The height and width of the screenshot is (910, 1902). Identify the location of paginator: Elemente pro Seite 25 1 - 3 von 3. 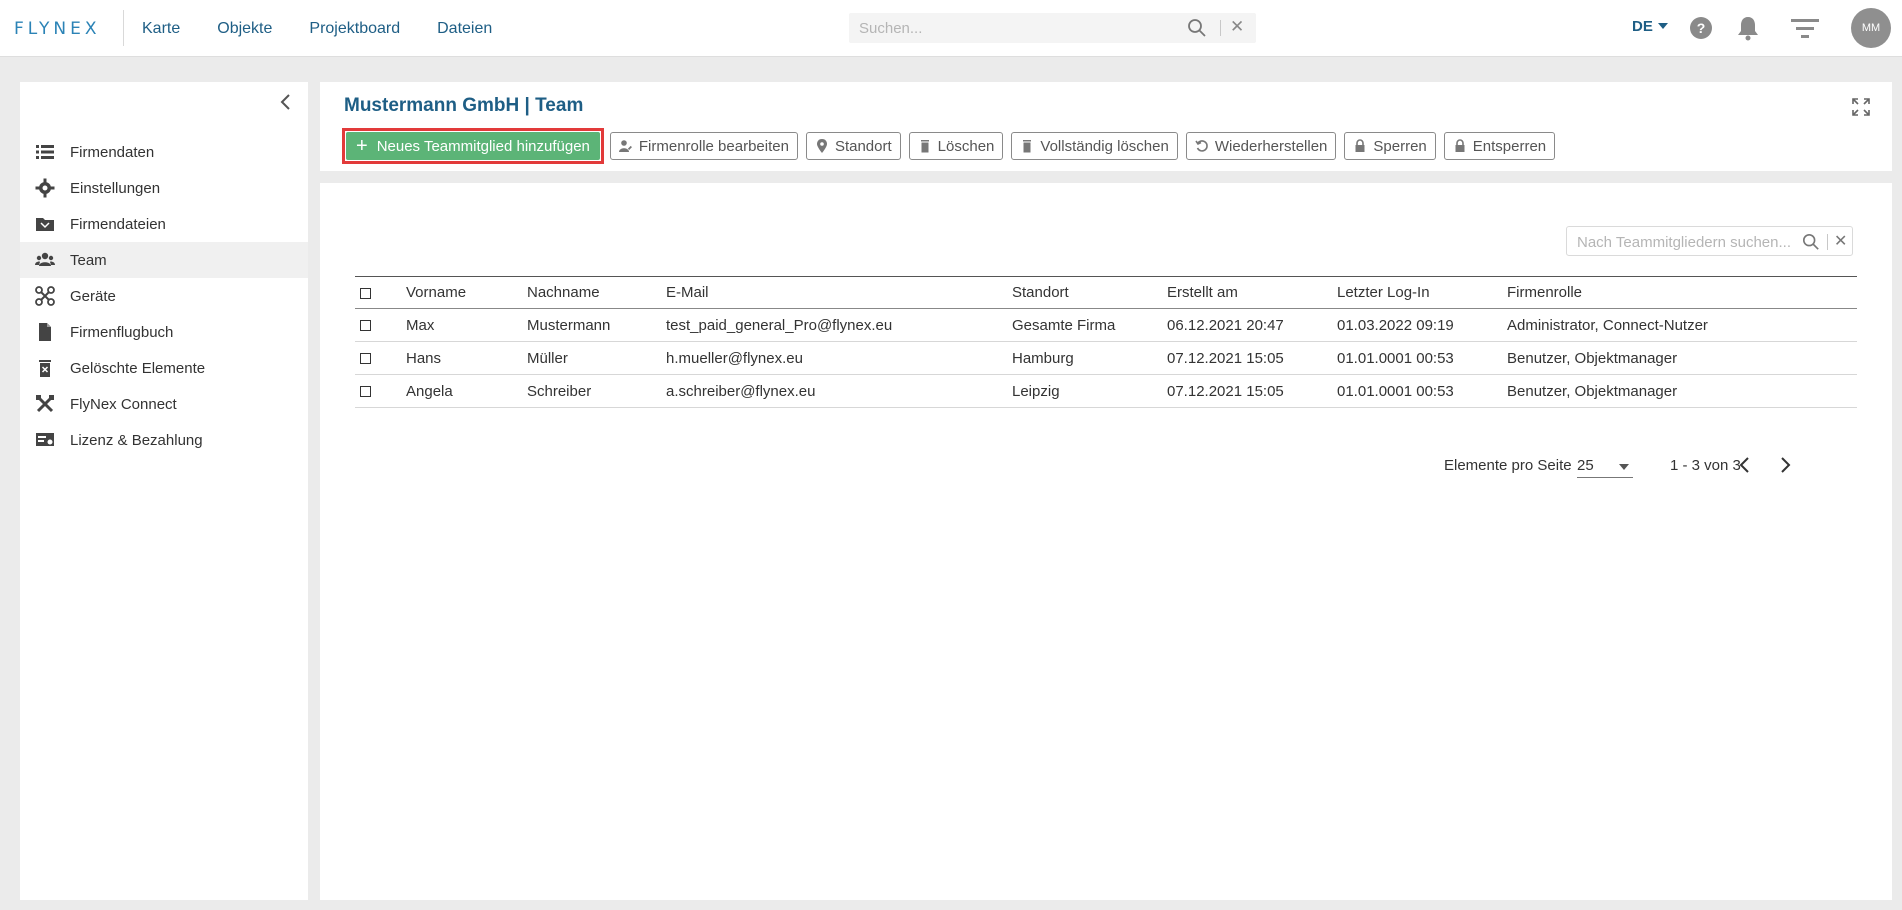
(1106, 465).